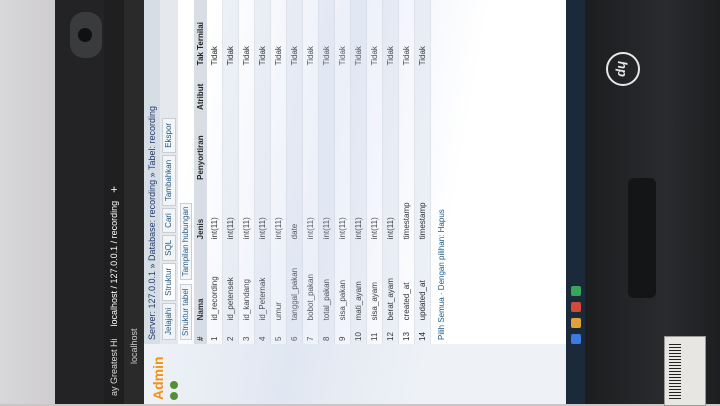 This screenshot has width=720, height=406. What do you see at coordinates (262, 172) in the screenshot?
I see `table-row: 4 id_Peternak int(11) Tidak` at bounding box center [262, 172].